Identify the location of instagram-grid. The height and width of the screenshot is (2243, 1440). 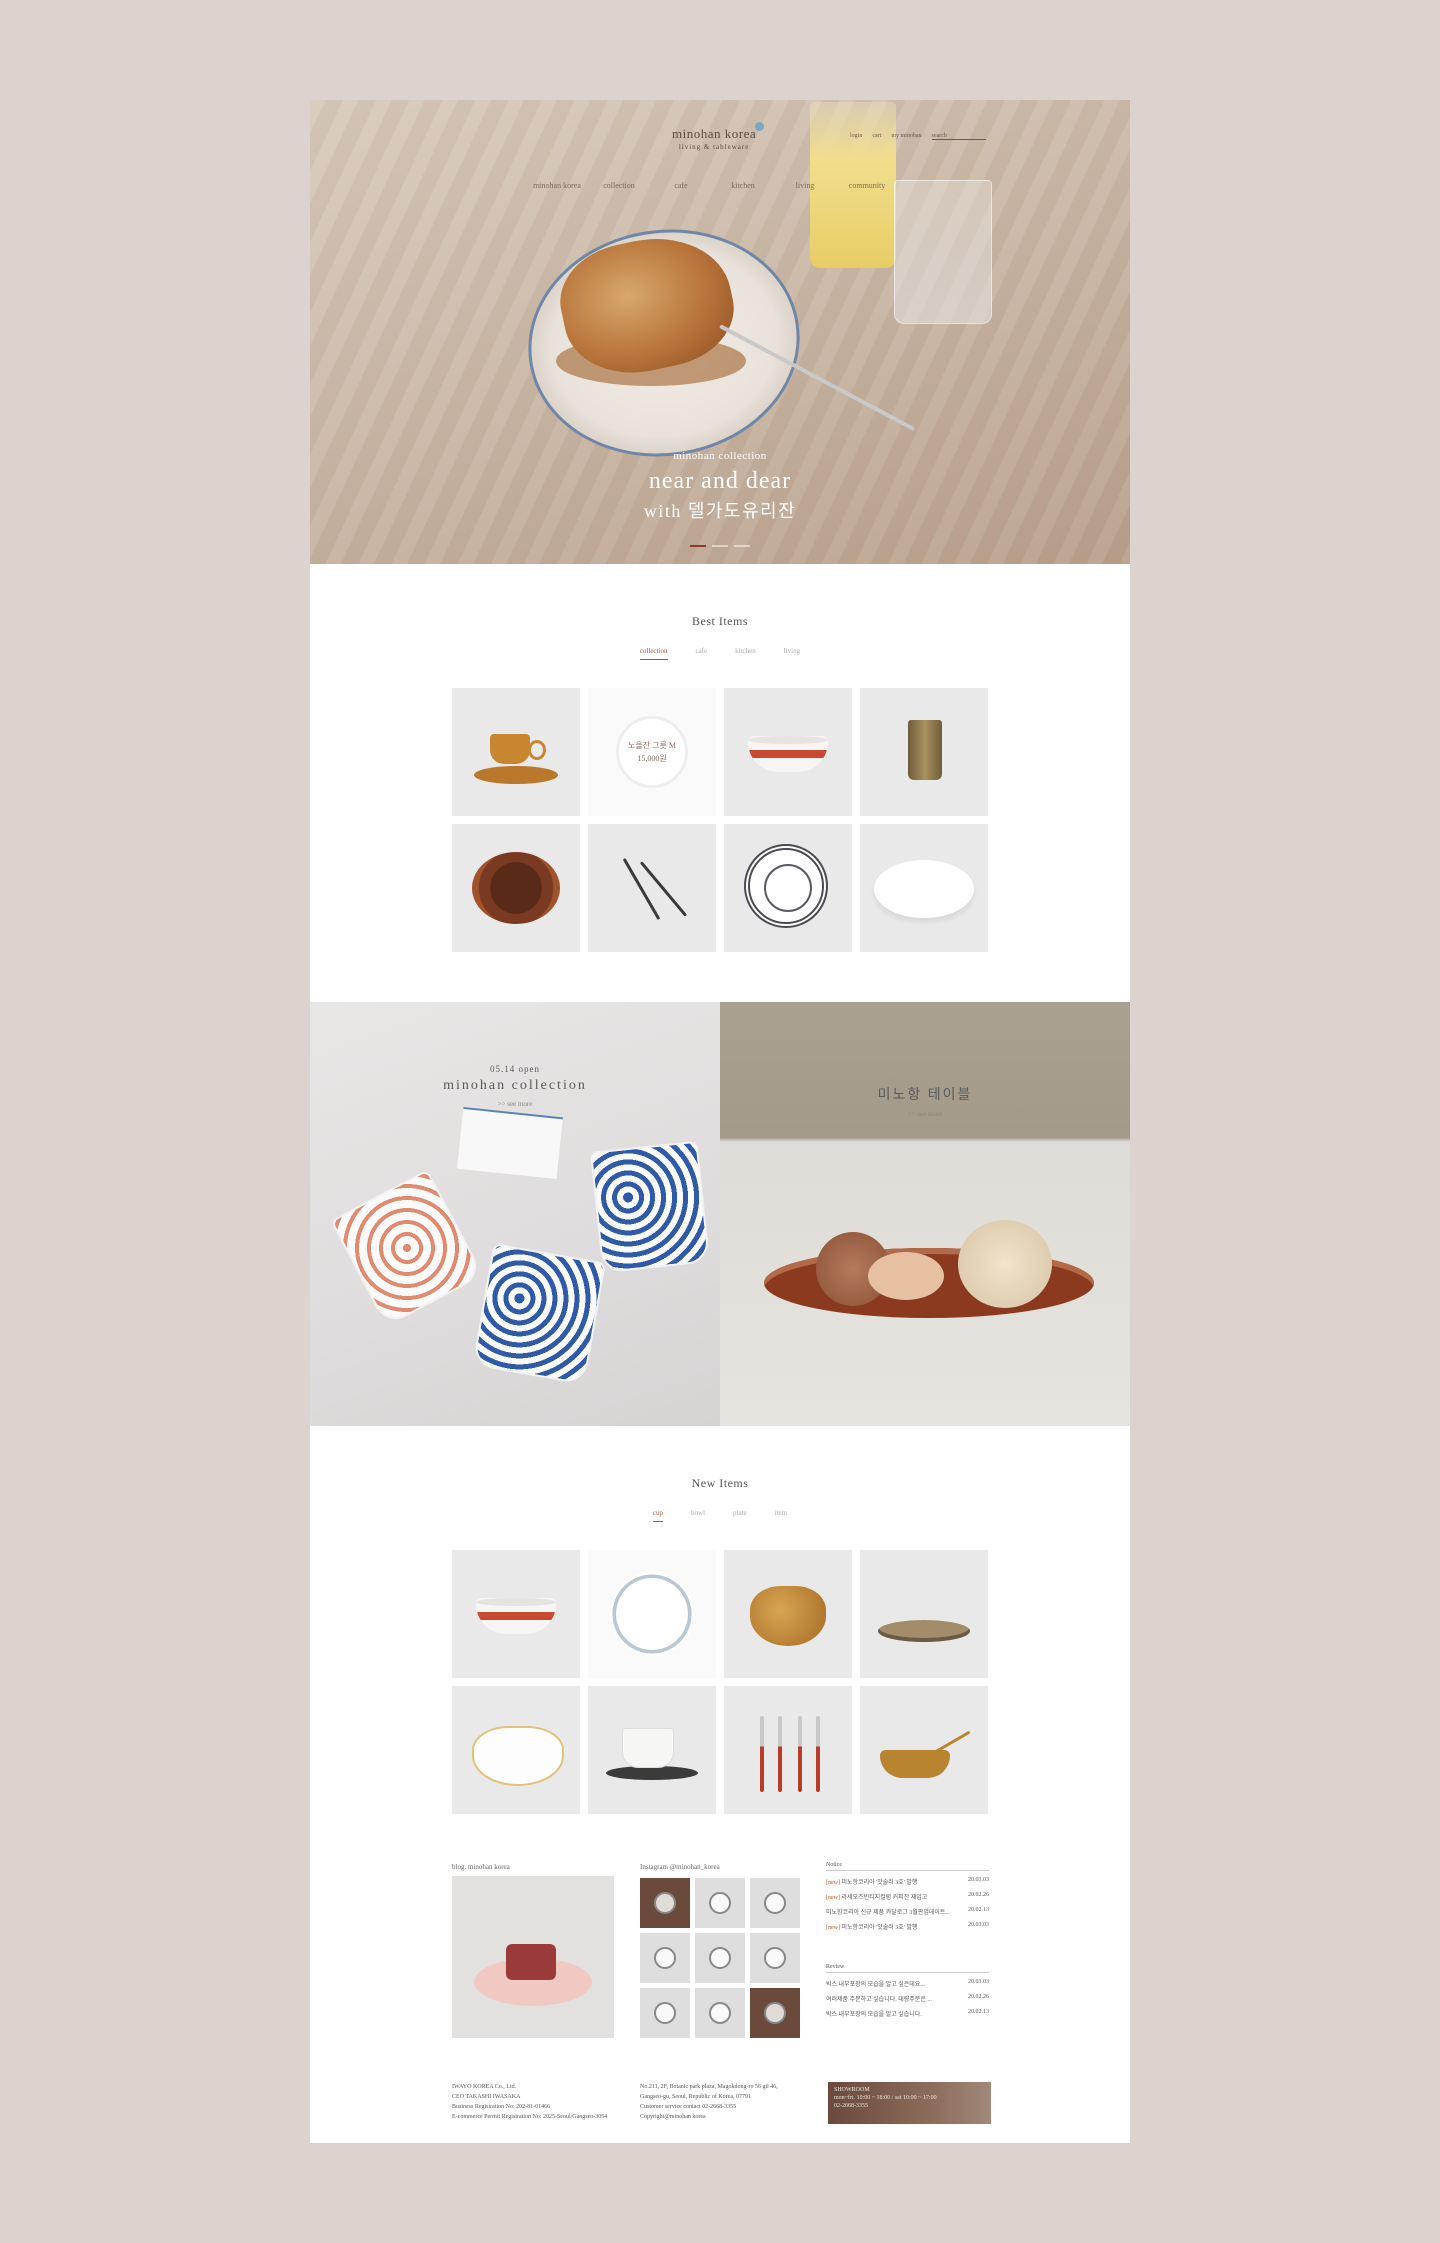
(720, 1958).